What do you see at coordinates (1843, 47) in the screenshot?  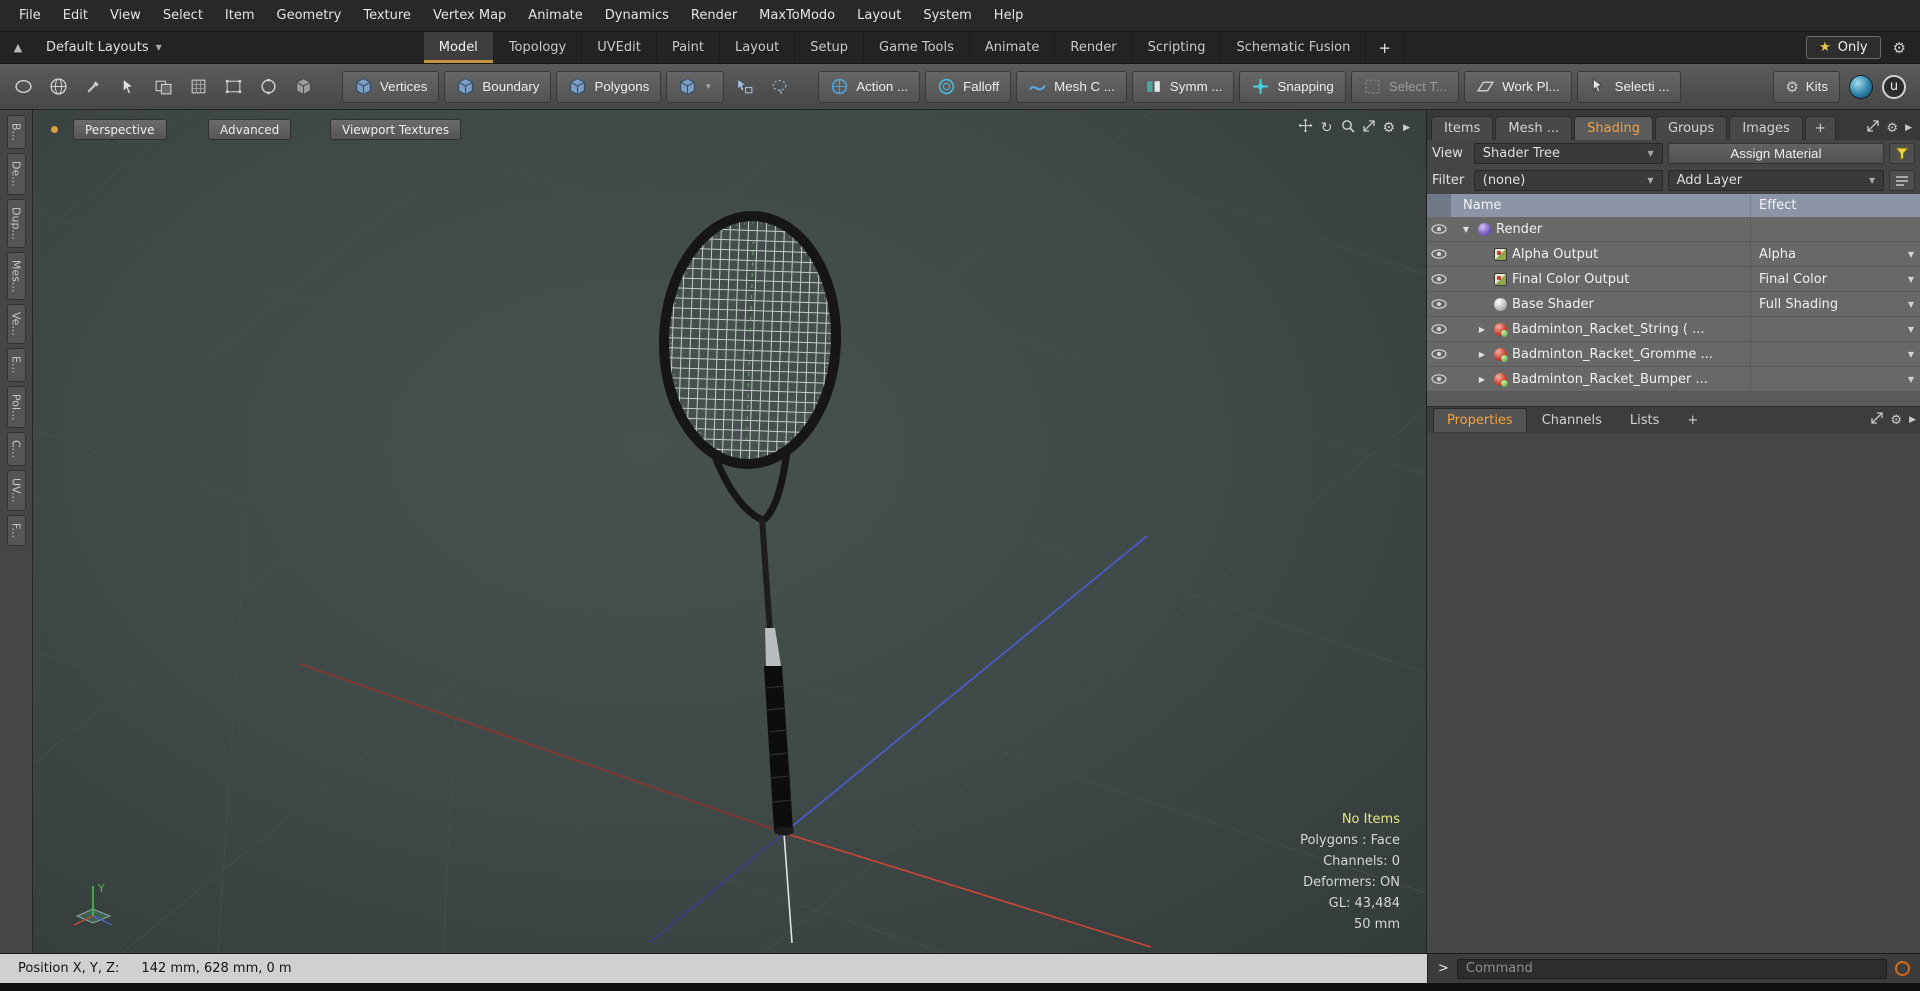 I see `only-button: ★ Only` at bounding box center [1843, 47].